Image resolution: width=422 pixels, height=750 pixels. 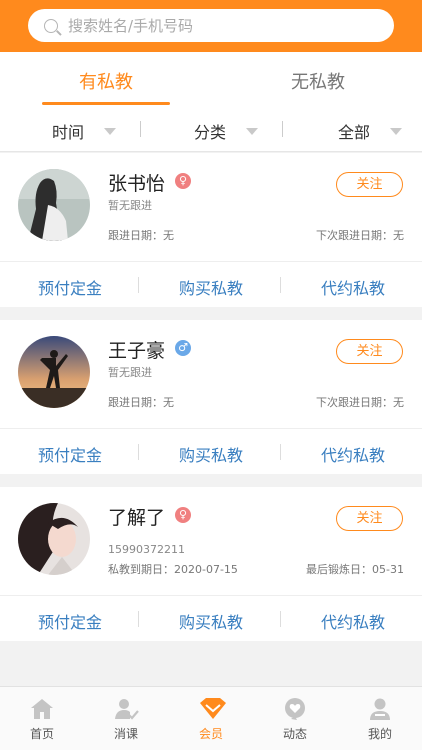 I want to click on tab-no-coach: 无私教, so click(x=318, y=81).